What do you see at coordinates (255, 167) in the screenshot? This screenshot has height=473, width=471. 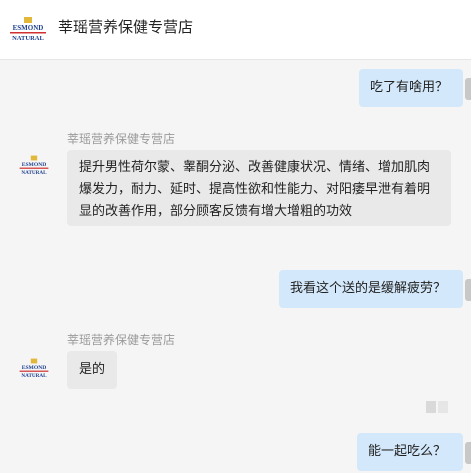 I see `message-text-line: 提升男性荷尔蒙、睾酮分泌、改善健康状况、情绪、增加肌肉` at bounding box center [255, 167].